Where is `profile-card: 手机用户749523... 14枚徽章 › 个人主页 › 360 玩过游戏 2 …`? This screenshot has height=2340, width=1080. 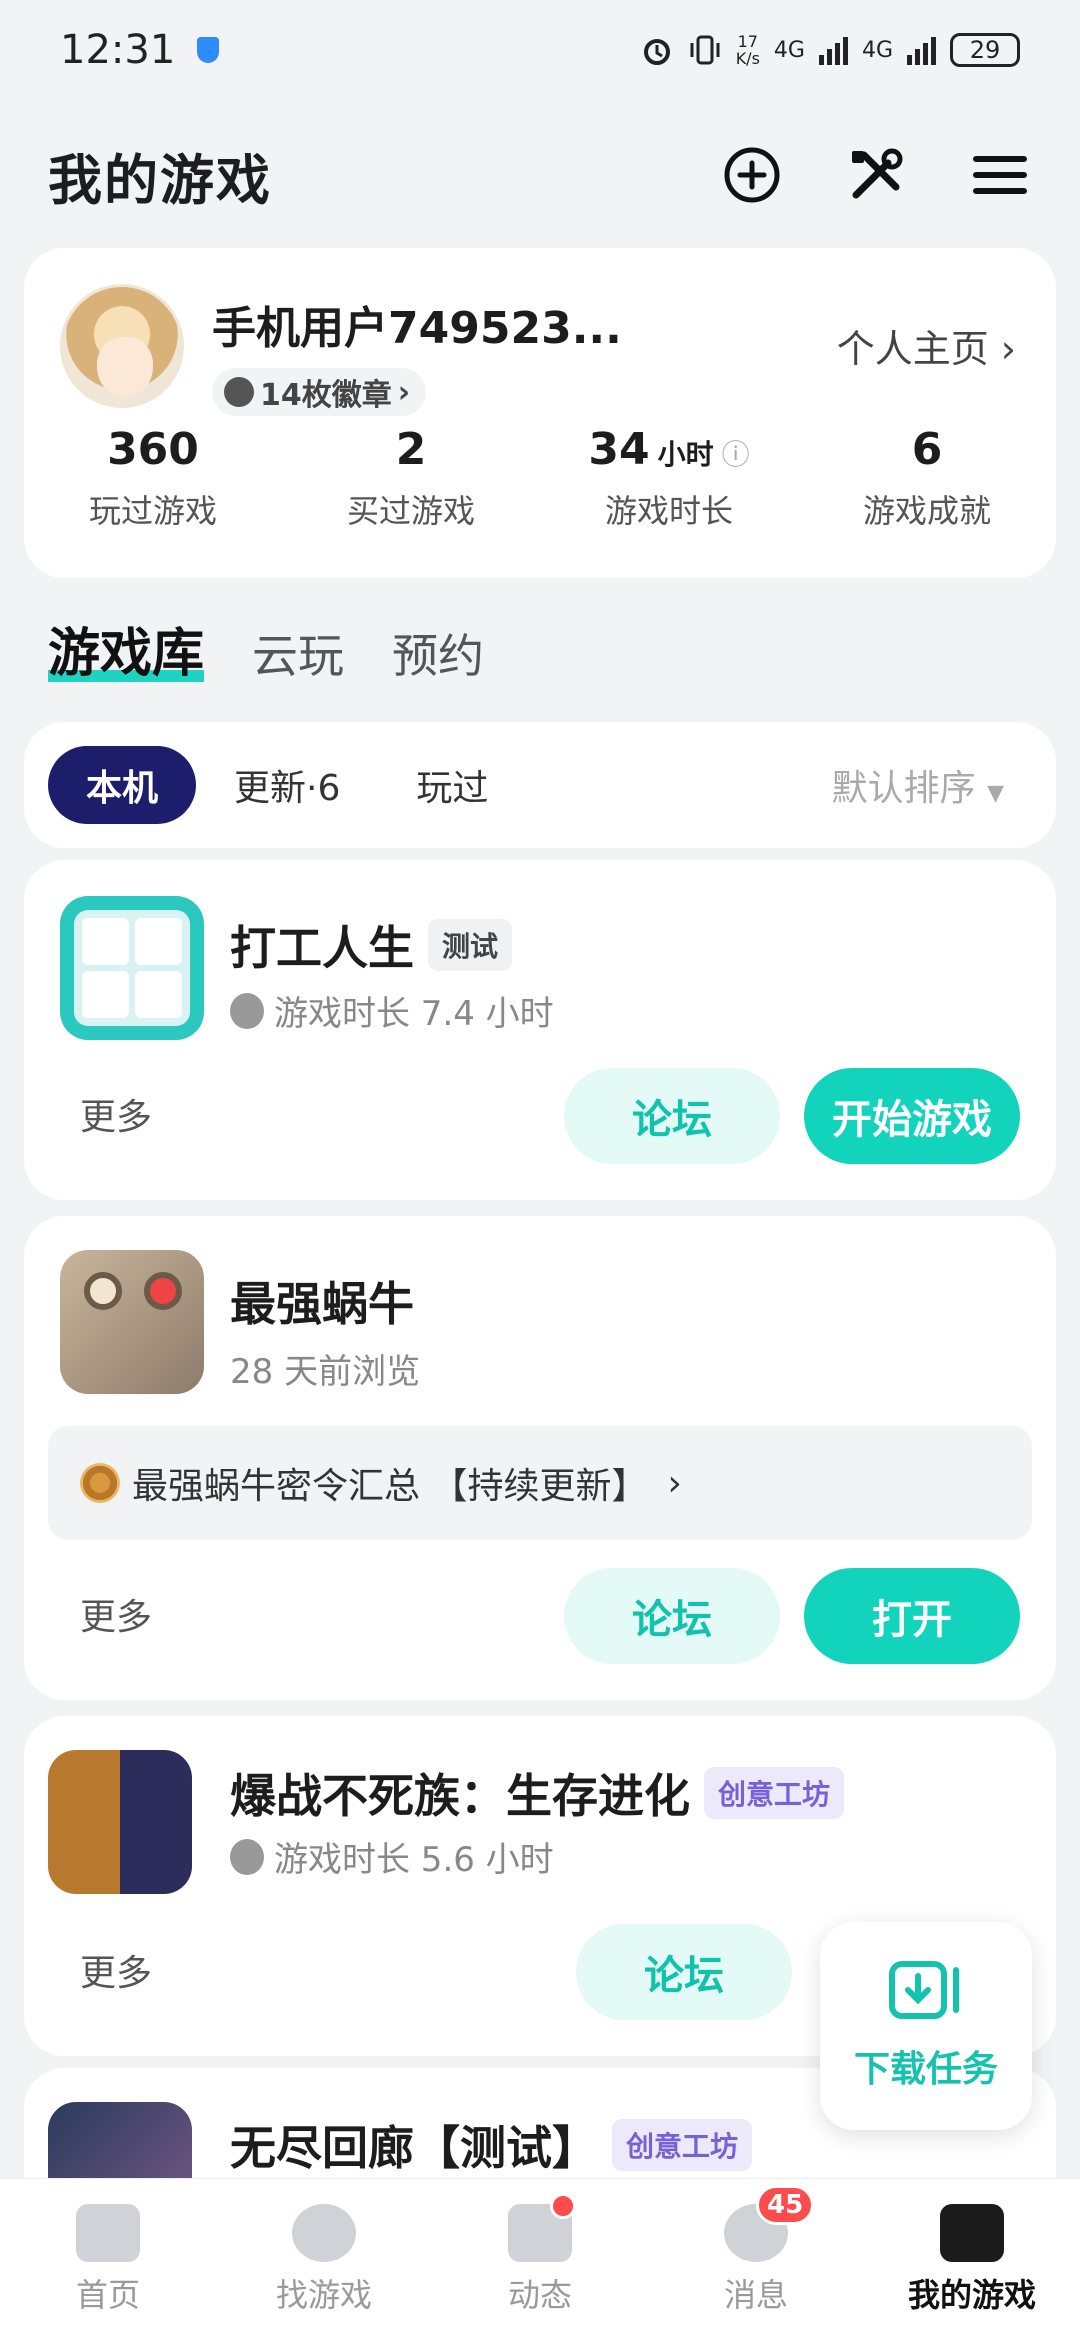 profile-card: 手机用户749523... 14枚徽章 › 个人主页 › 360 玩过游戏 2 … is located at coordinates (540, 413).